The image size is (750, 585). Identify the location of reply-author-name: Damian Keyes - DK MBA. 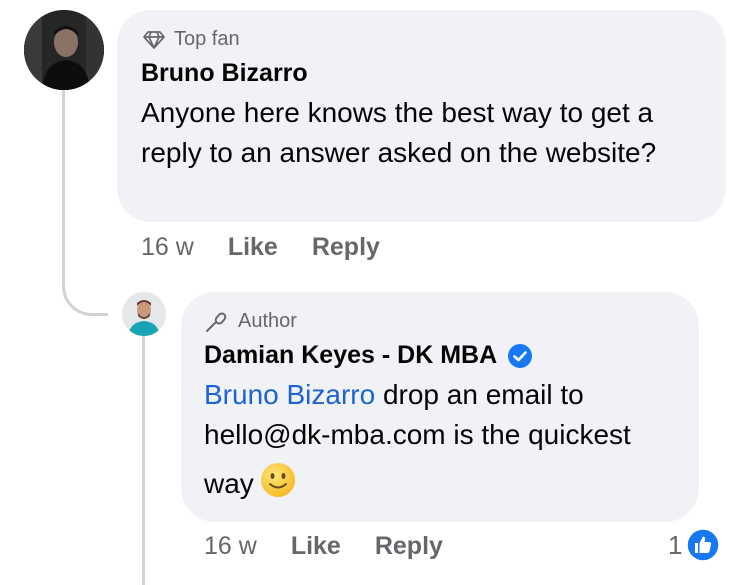
(350, 355).